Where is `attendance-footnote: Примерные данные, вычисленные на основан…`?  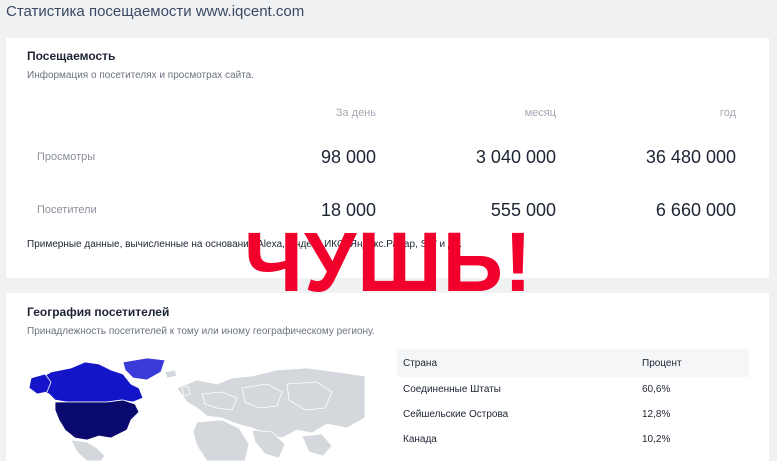 attendance-footnote: Примерные данные, вычисленные на основан… is located at coordinates (245, 244).